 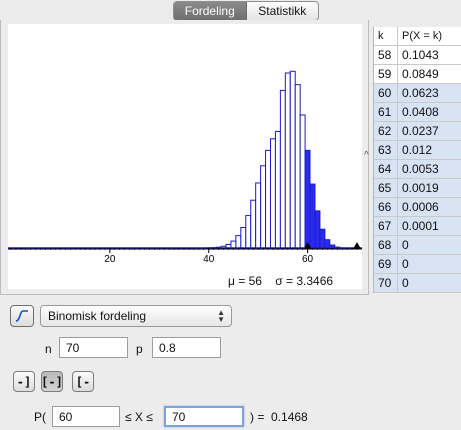 I want to click on cell-probability: 0.0623, so click(x=420, y=93).